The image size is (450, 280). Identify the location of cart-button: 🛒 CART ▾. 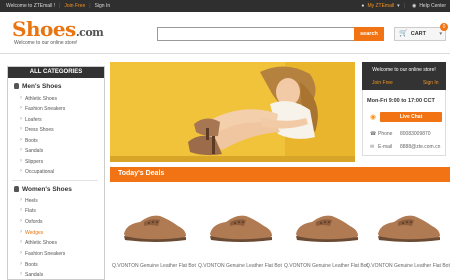
(420, 34).